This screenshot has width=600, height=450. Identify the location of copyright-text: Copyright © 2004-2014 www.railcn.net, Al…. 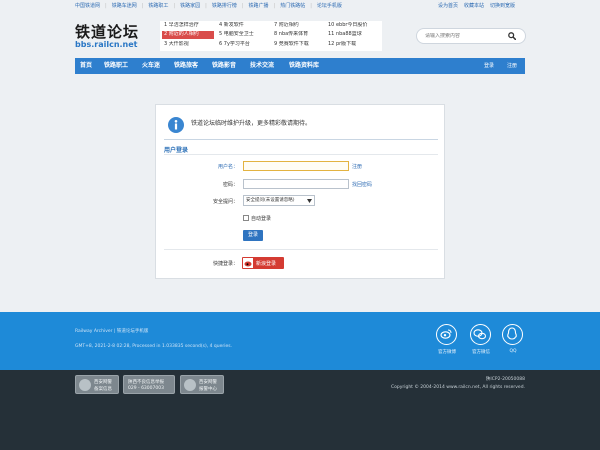
(457, 387).